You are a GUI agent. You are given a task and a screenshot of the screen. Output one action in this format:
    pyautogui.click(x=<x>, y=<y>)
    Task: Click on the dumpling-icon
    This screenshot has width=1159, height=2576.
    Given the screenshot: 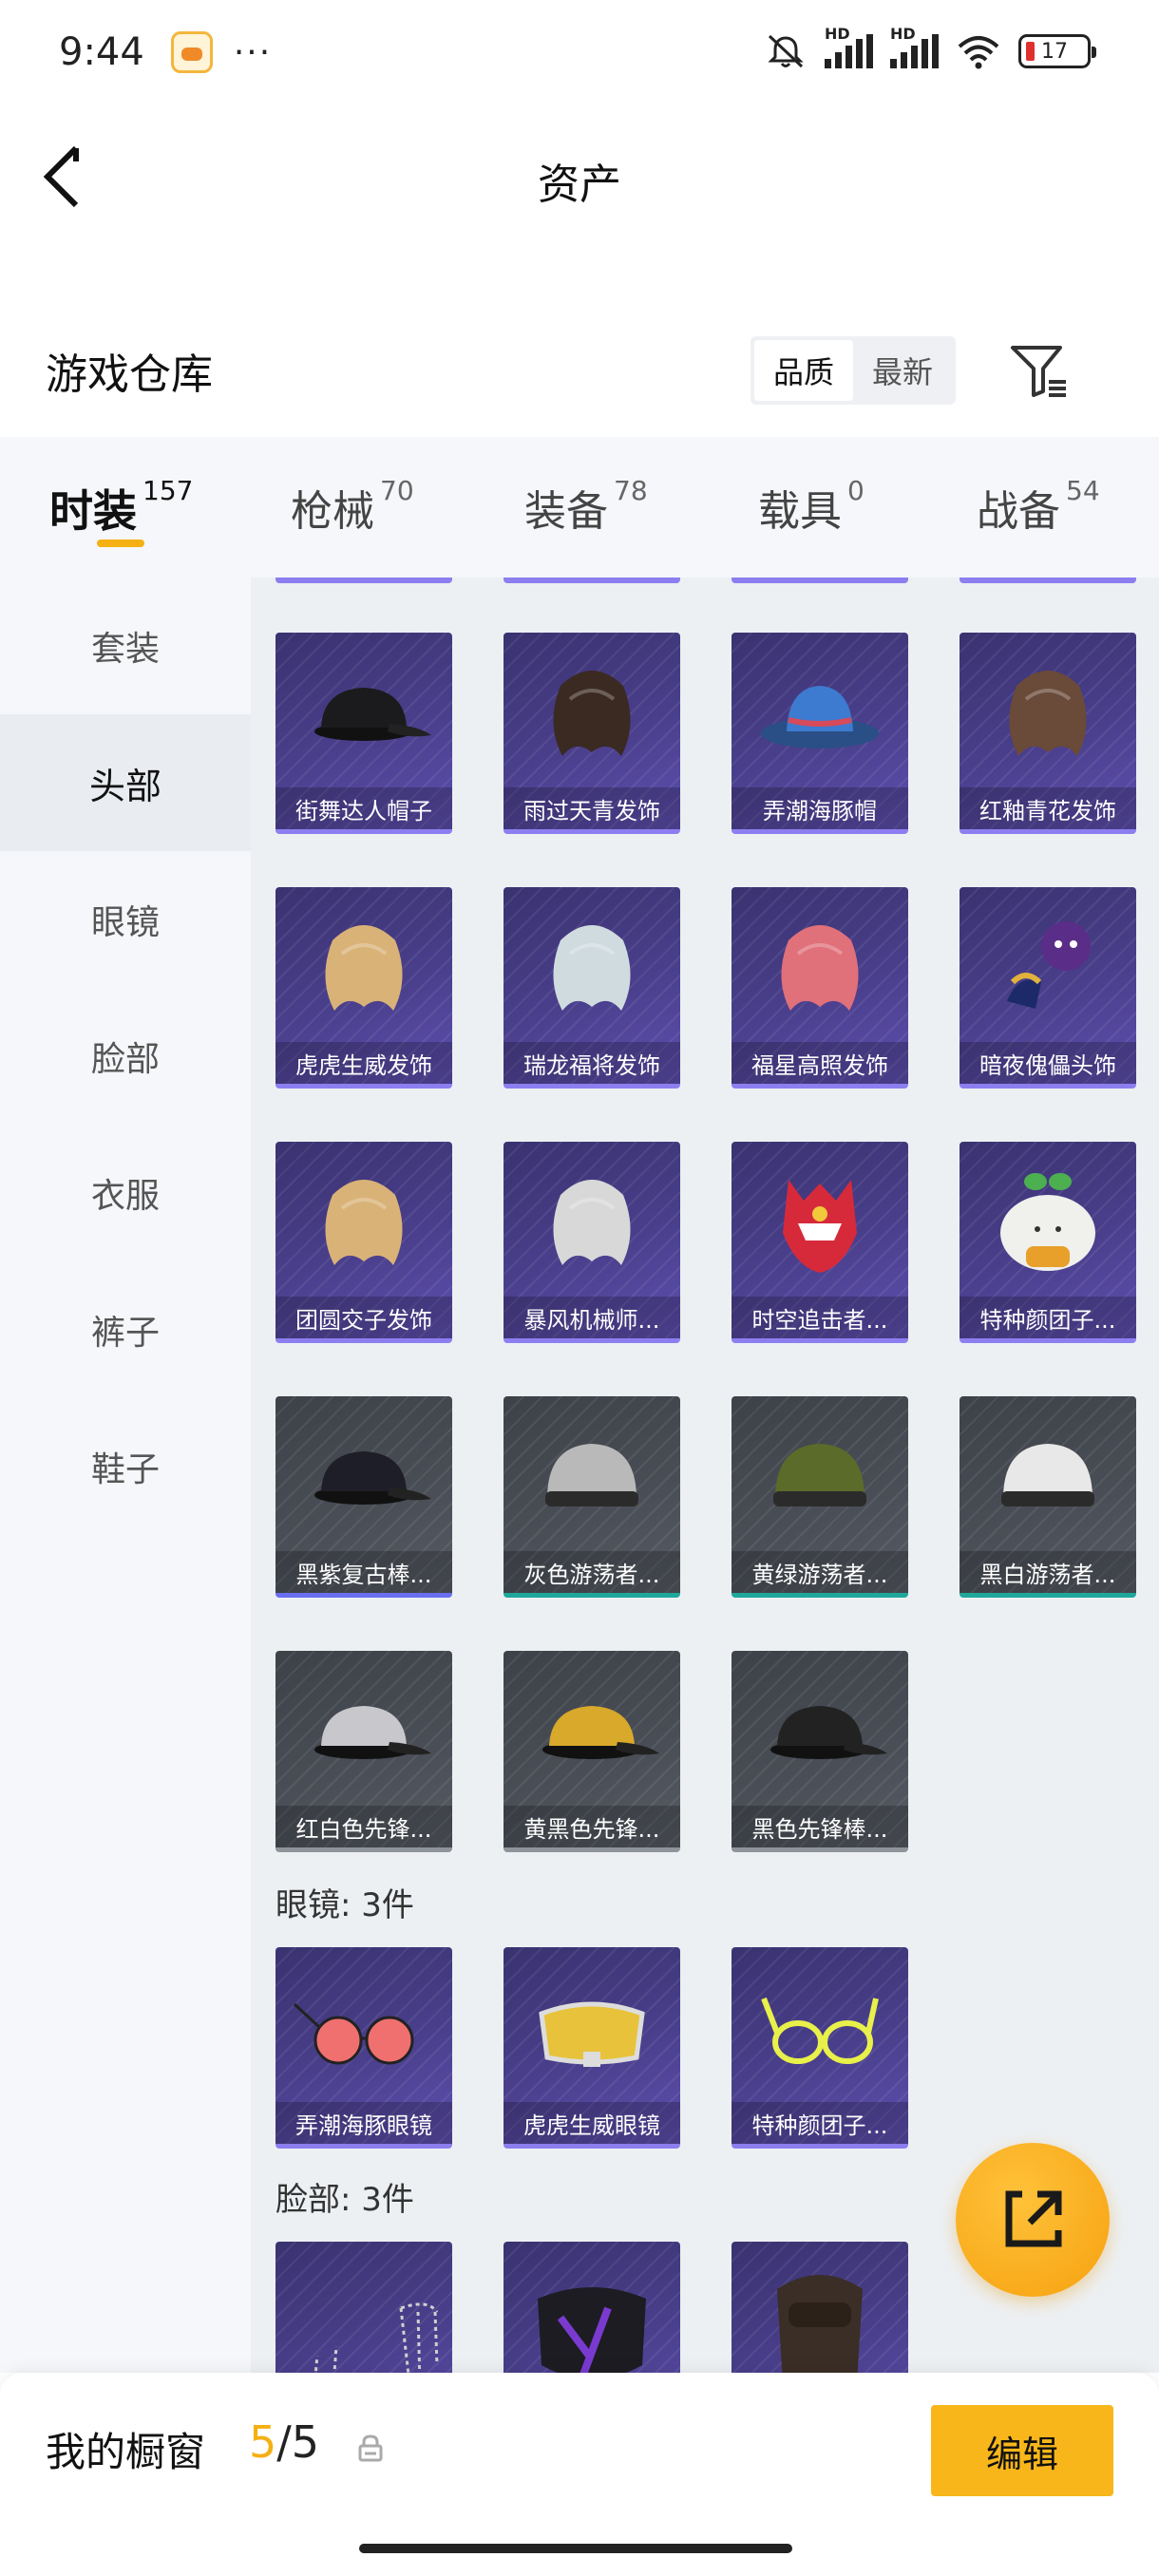 What is the action you would take?
    pyautogui.click(x=1047, y=1222)
    